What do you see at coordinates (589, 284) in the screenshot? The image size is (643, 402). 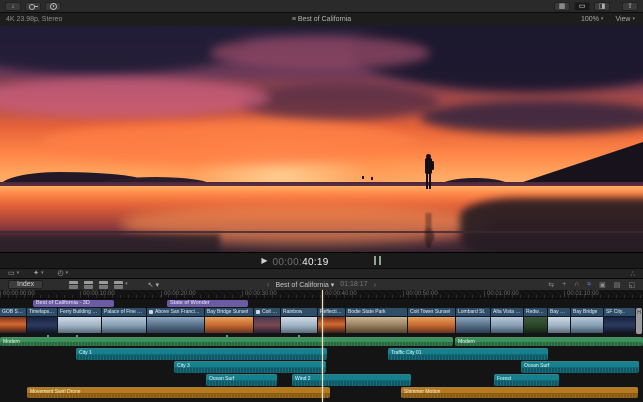 I see `snapping-toggle: ≈` at bounding box center [589, 284].